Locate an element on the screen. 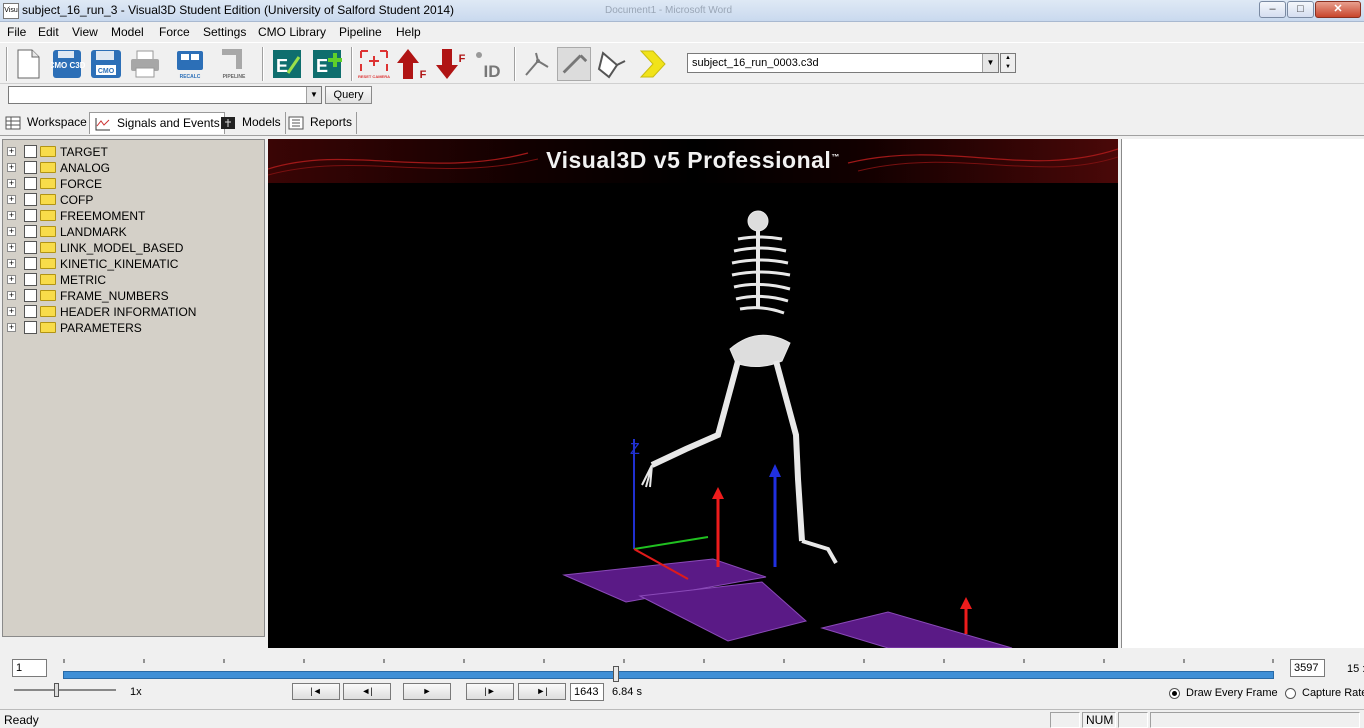 The width and height of the screenshot is (1364, 728). link-model-icon is located at coordinates (612, 64).